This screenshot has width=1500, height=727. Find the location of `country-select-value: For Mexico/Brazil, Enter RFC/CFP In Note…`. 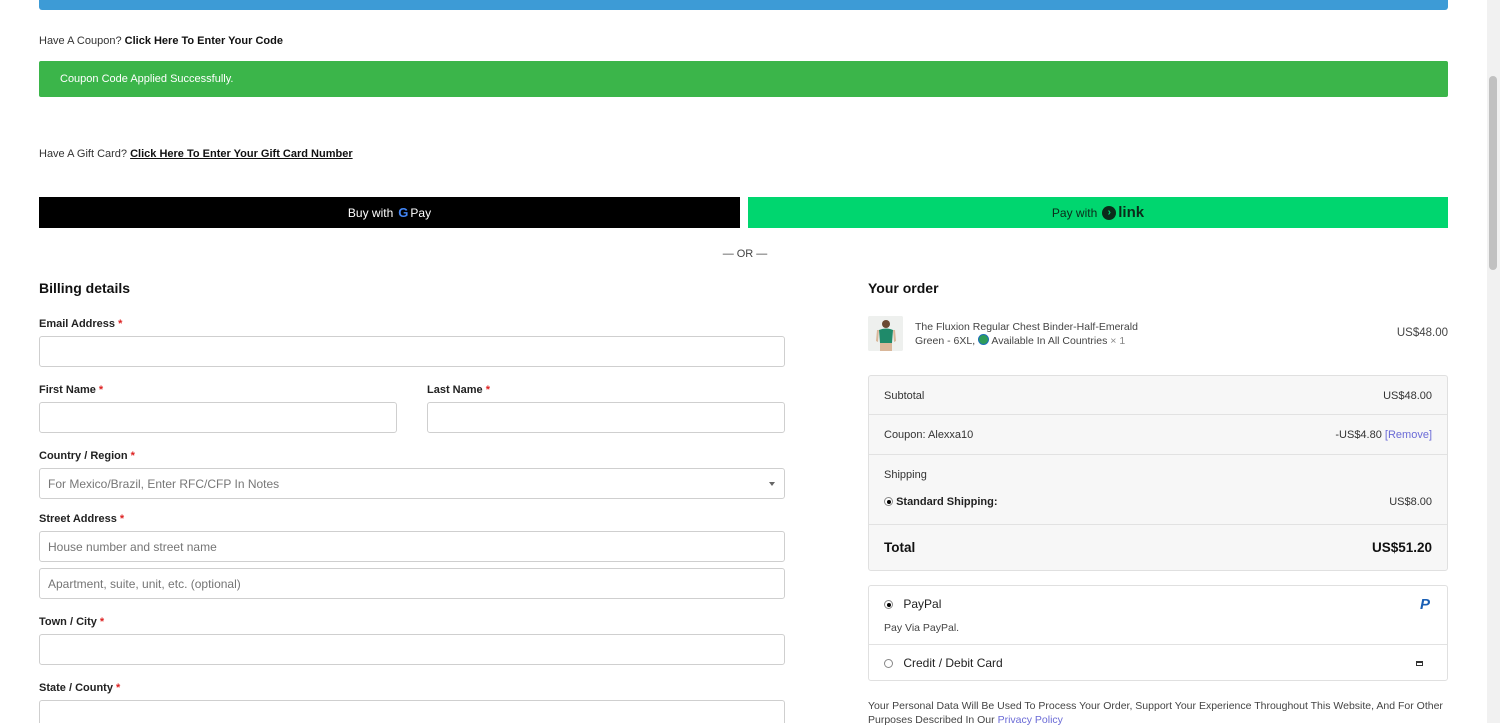

country-select-value: For Mexico/Brazil, Enter RFC/CFP In Note… is located at coordinates (164, 483).